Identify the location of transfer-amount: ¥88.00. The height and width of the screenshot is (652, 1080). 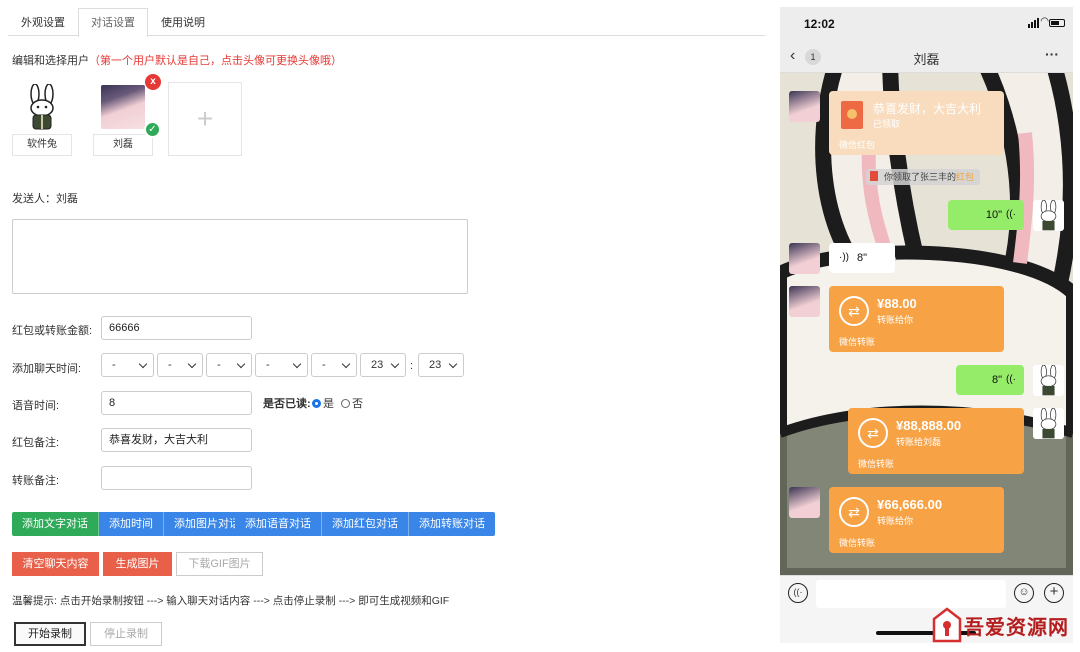
(897, 303).